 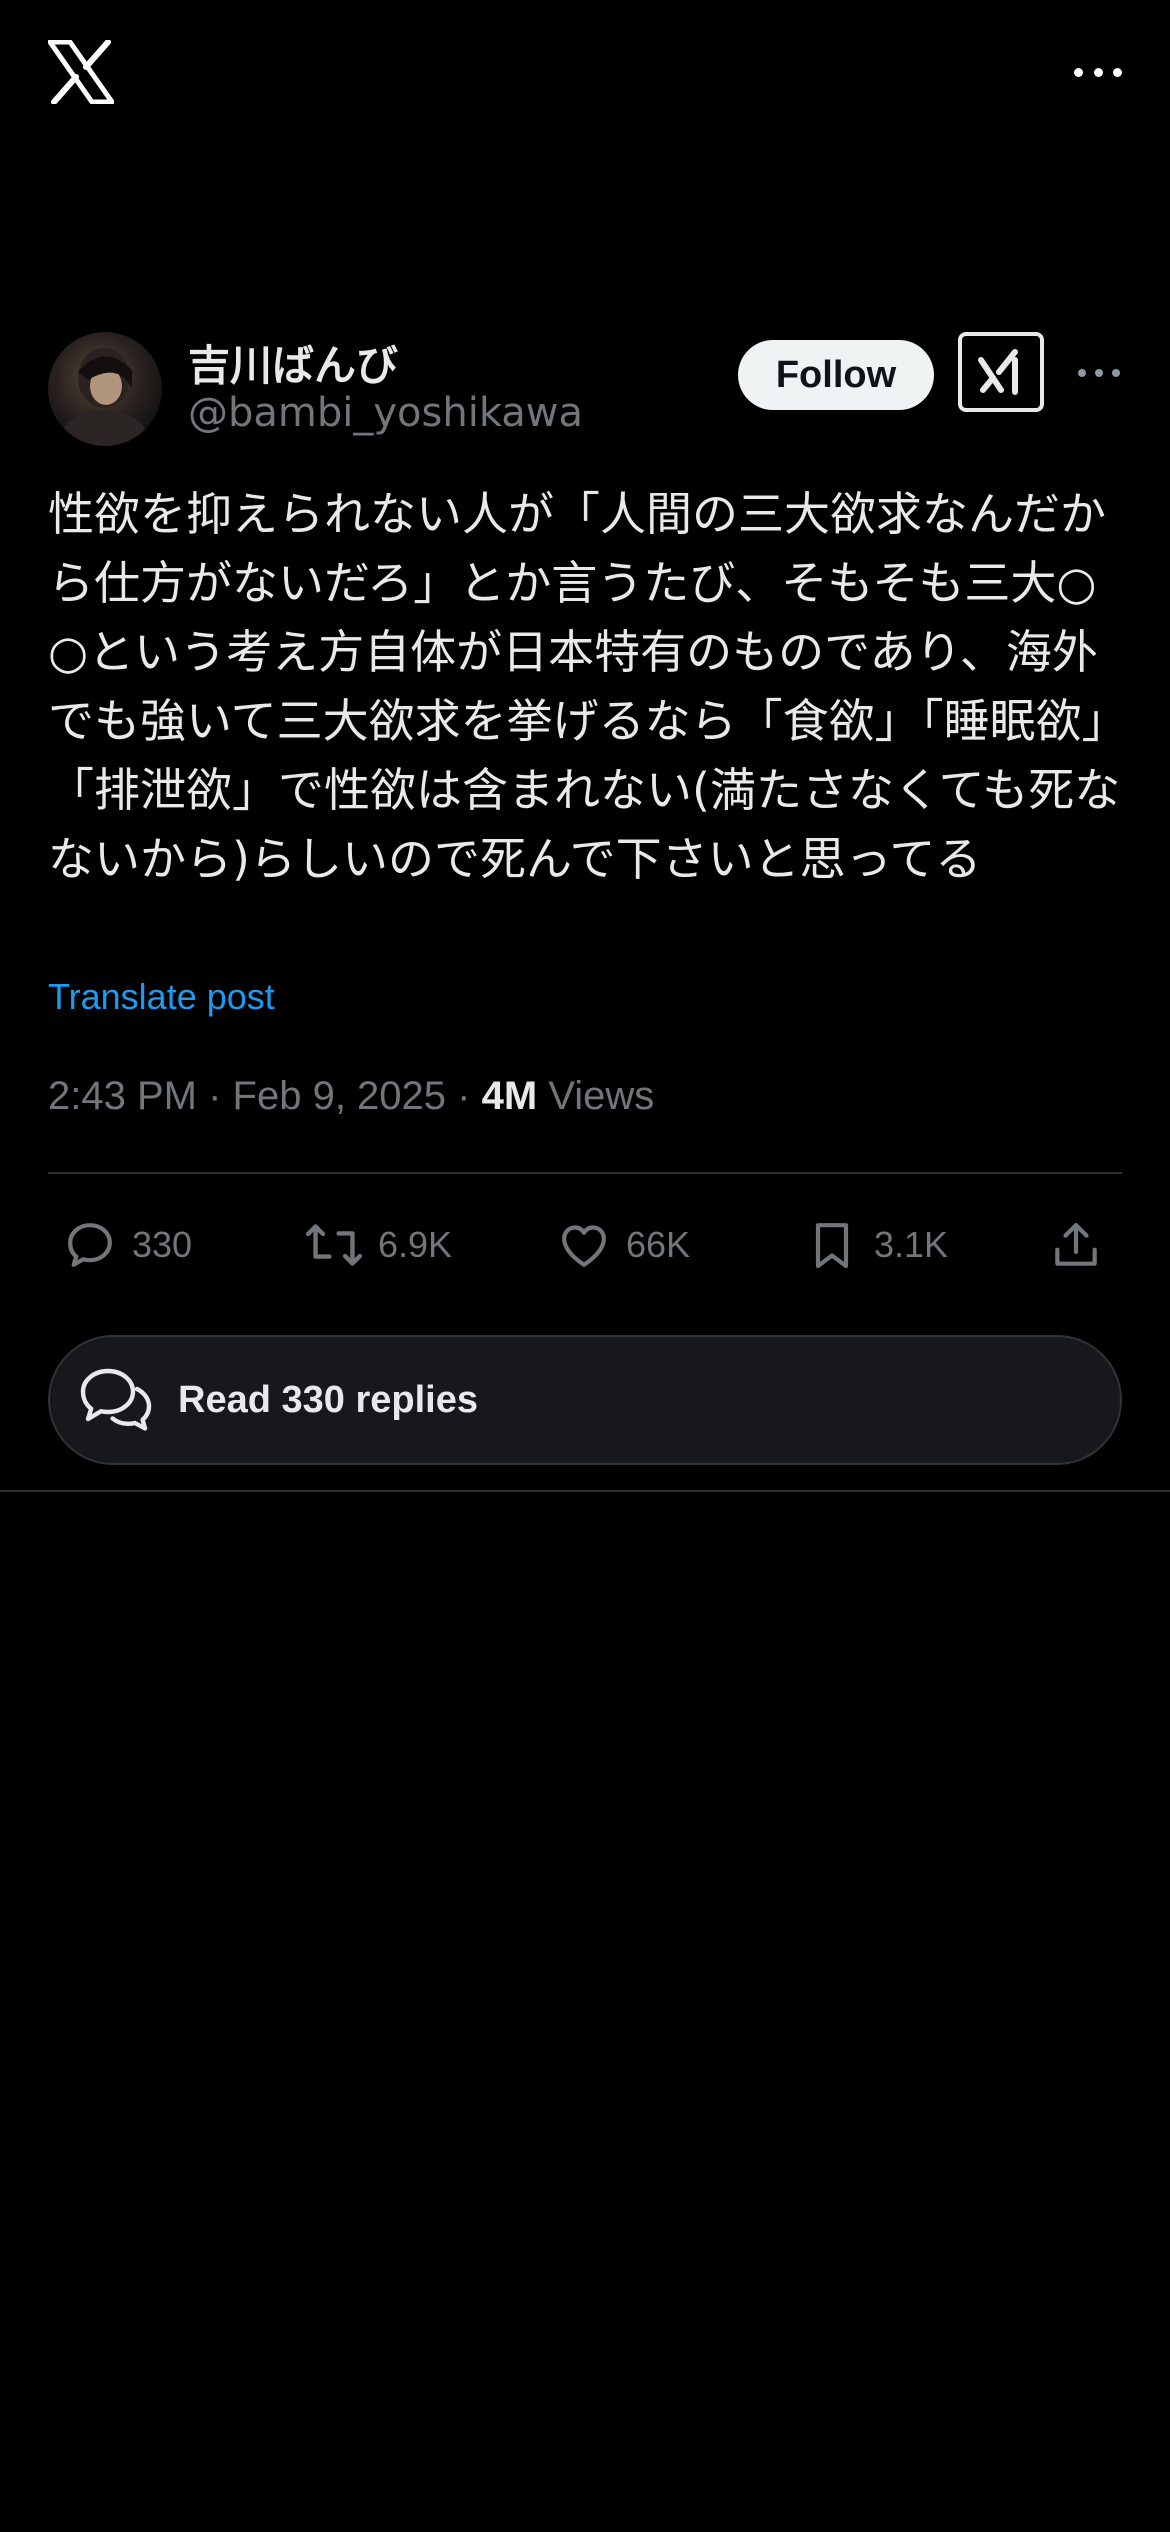 What do you see at coordinates (623, 1245) in the screenshot?
I see `like-button: 66K` at bounding box center [623, 1245].